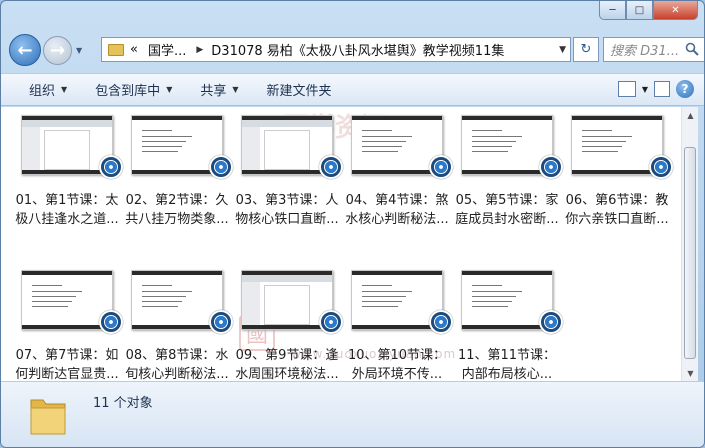  I want to click on preview-pane-icon, so click(662, 89).